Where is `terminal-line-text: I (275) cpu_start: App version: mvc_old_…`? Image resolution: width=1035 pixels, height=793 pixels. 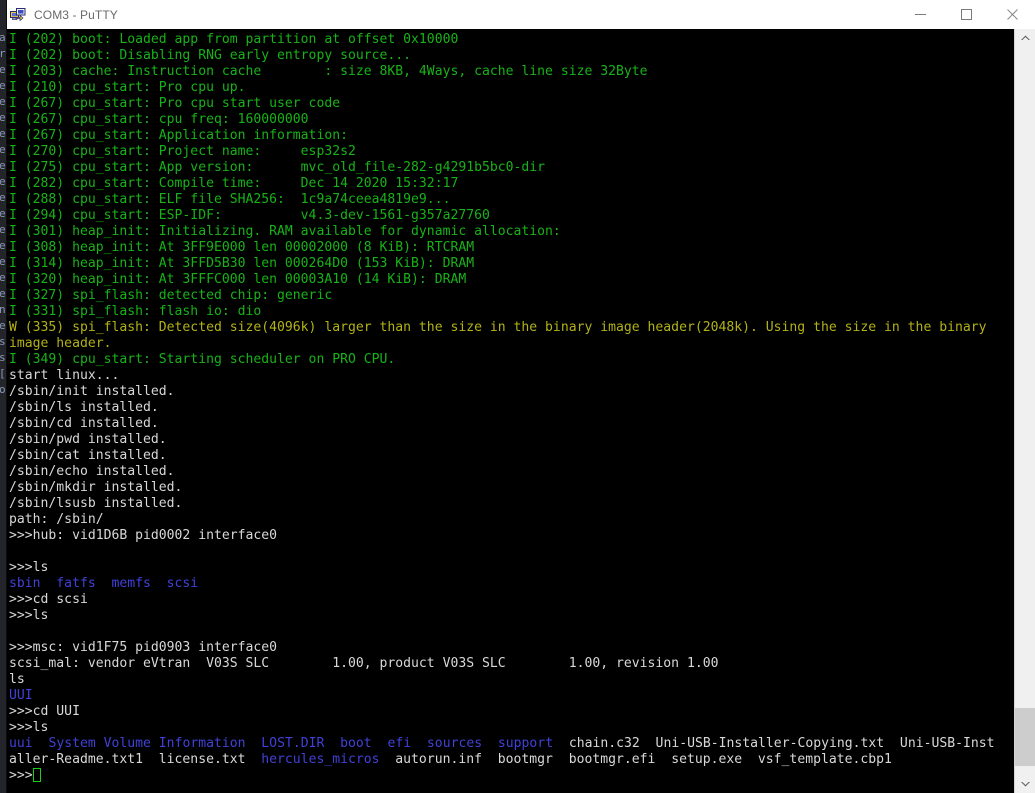
terminal-line-text: I (275) cpu_start: App version: mvc_old_… is located at coordinates (277, 167).